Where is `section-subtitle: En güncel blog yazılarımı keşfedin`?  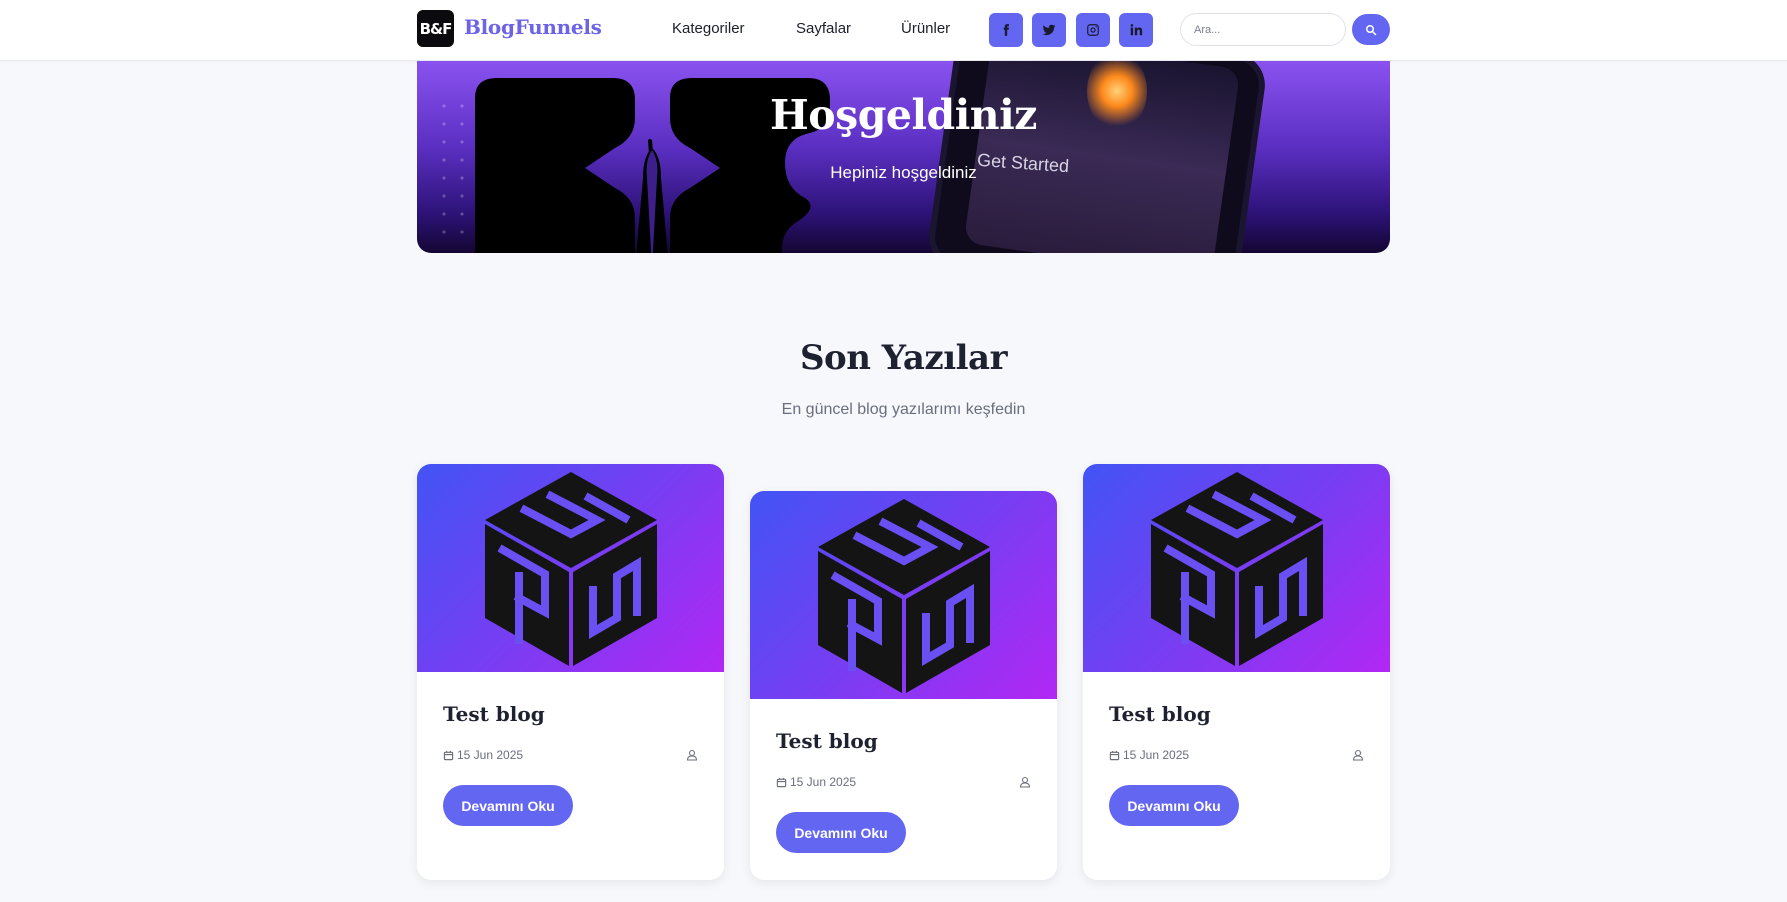
section-subtitle: En güncel blog yazılarımı keşfedin is located at coordinates (903, 409).